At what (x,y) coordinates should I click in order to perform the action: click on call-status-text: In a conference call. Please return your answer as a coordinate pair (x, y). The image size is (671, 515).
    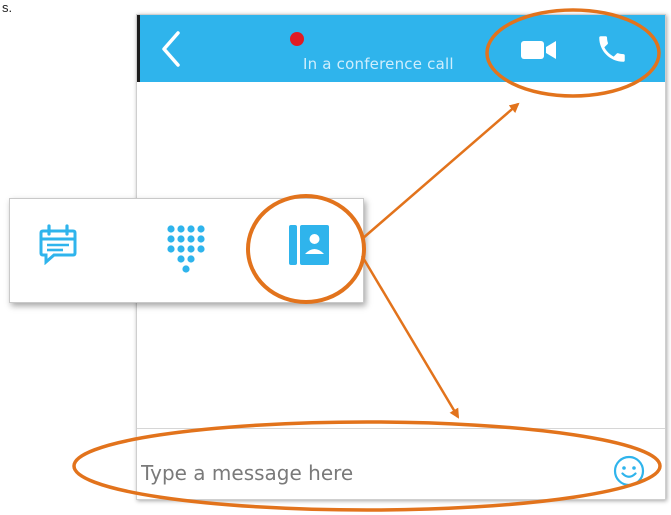
    Looking at the image, I should click on (378, 64).